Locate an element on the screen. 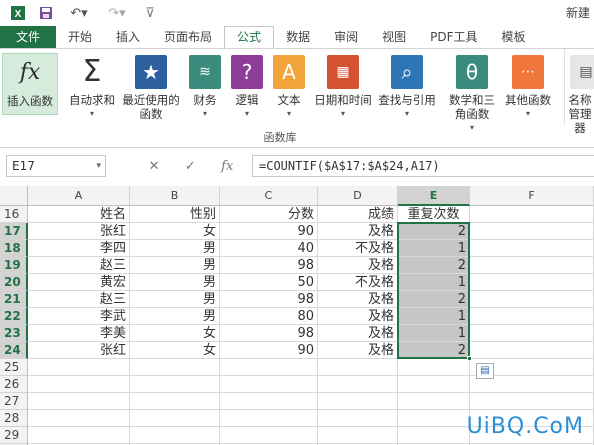 This screenshot has height=445, width=594. autosum-button: Σ 自动求和 ▾ is located at coordinates (92, 87).